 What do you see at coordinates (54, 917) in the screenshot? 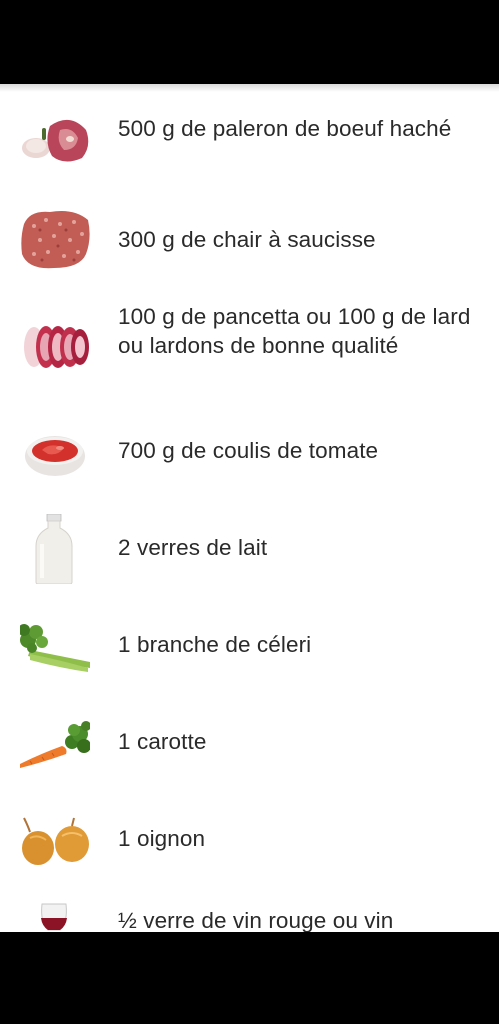
I see `wine-glass-icon` at bounding box center [54, 917].